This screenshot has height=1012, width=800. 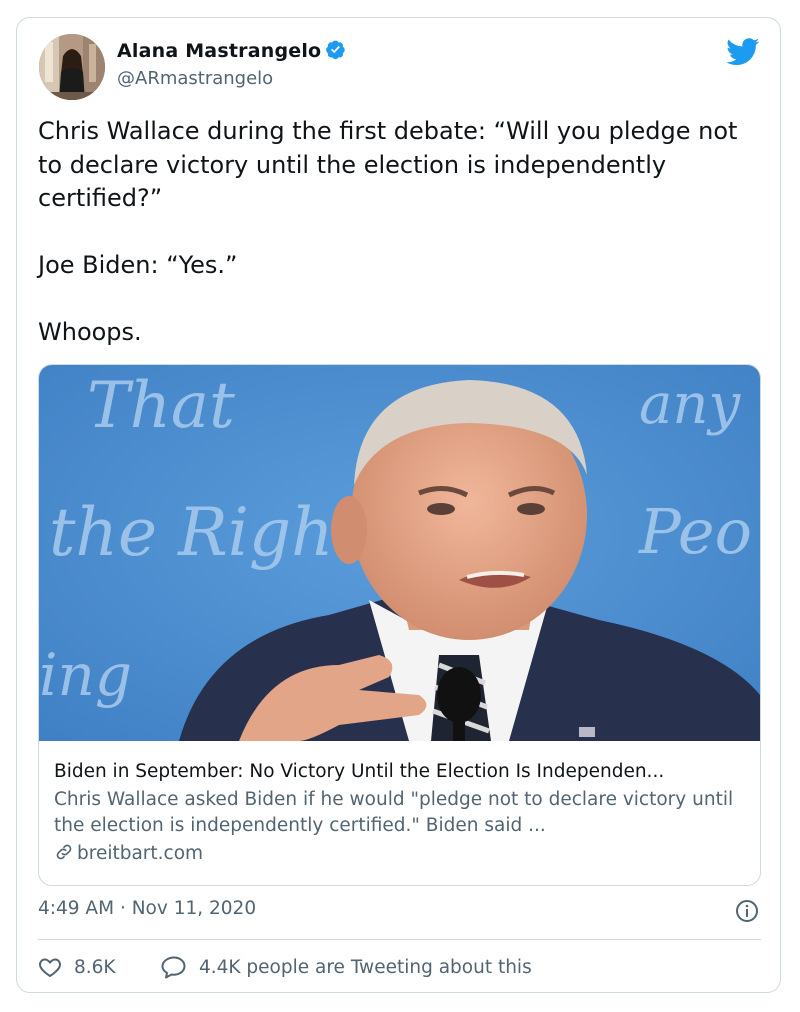 What do you see at coordinates (743, 52) in the screenshot?
I see `twitter-bird-icon` at bounding box center [743, 52].